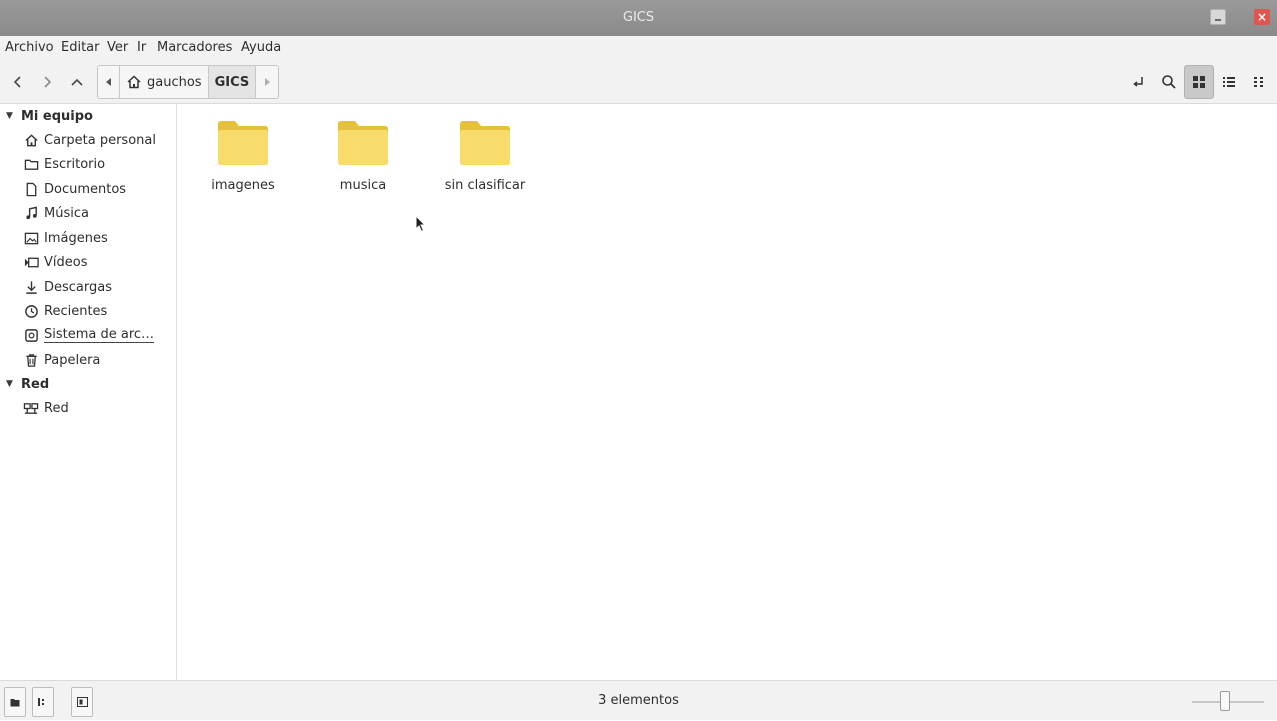  What do you see at coordinates (31, 408) in the screenshot?
I see `network-icon` at bounding box center [31, 408].